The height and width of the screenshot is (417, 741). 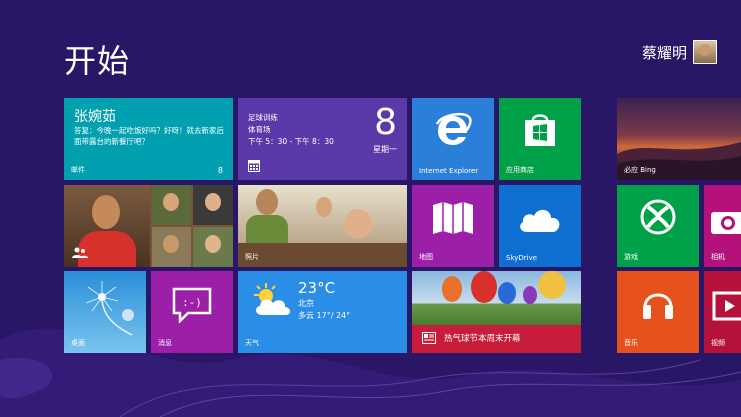 What do you see at coordinates (426, 257) in the screenshot?
I see `tile-label: 地图` at bounding box center [426, 257].